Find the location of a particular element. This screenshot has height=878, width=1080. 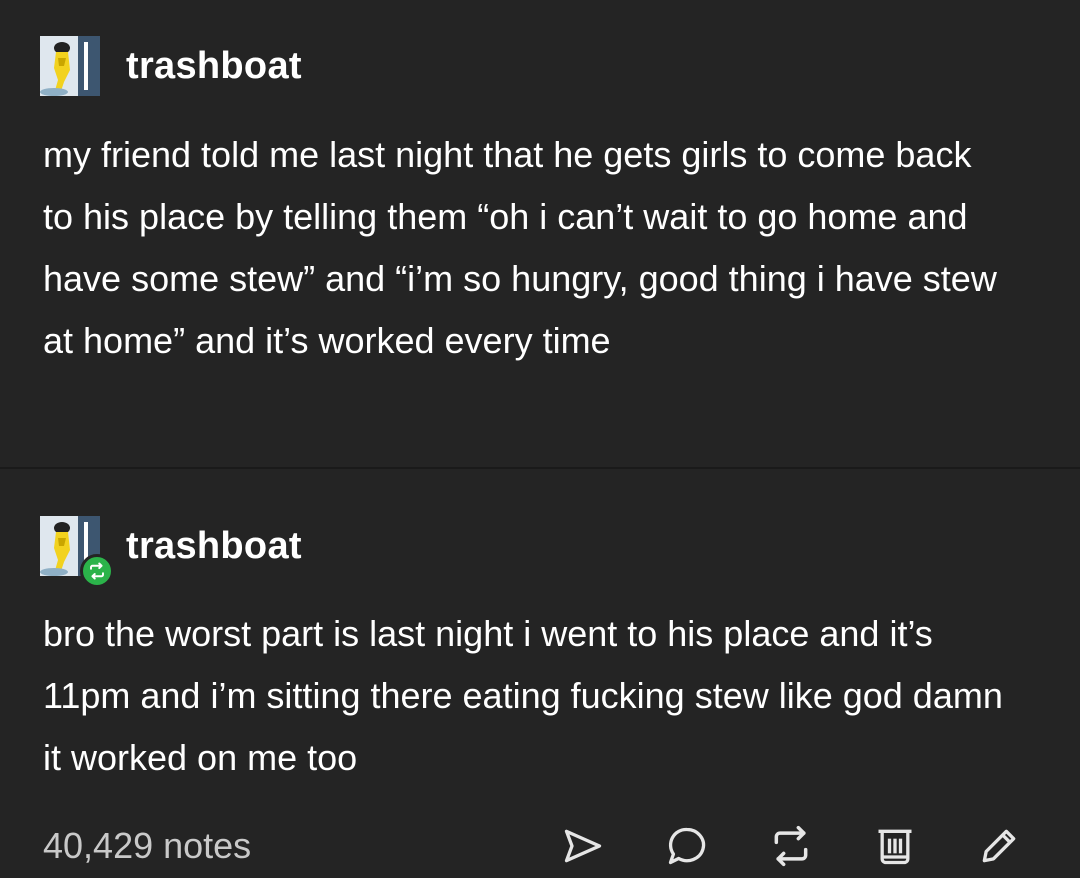

share-icon is located at coordinates (583, 846).